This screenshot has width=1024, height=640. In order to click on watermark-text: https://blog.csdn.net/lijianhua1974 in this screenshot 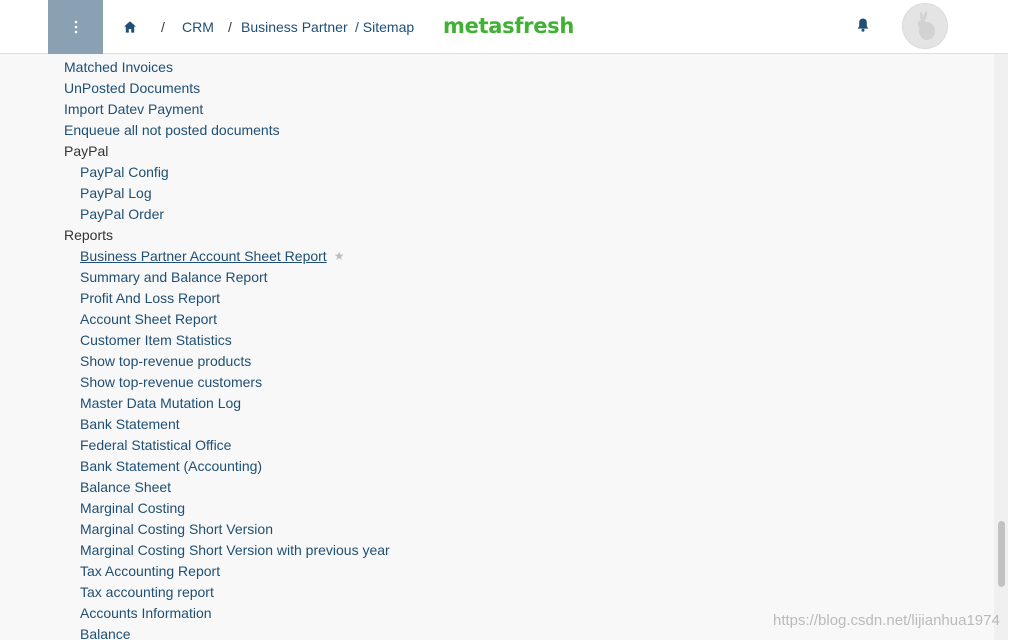, I will do `click(886, 620)`.